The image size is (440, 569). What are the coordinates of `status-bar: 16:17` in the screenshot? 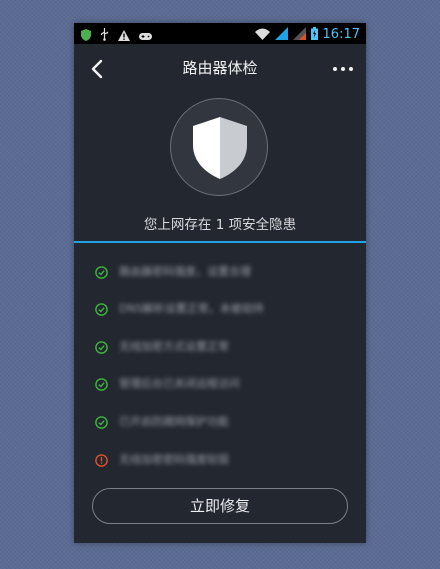 It's located at (220, 33).